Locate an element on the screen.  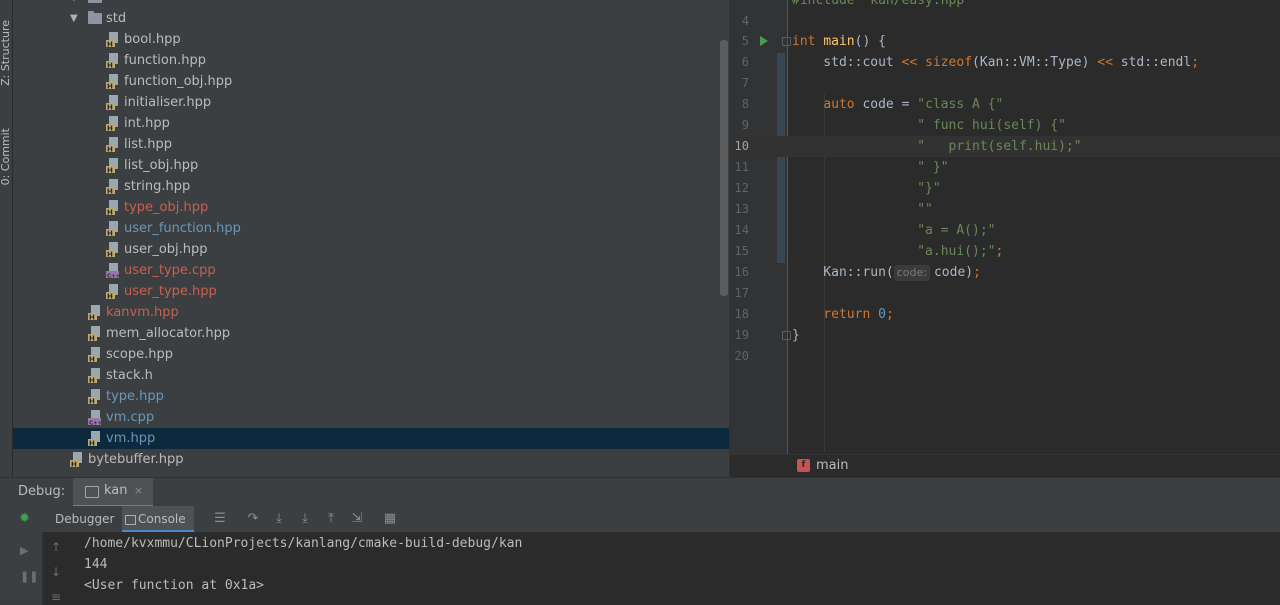
step-over-icon: ↷ is located at coordinates (253, 519).